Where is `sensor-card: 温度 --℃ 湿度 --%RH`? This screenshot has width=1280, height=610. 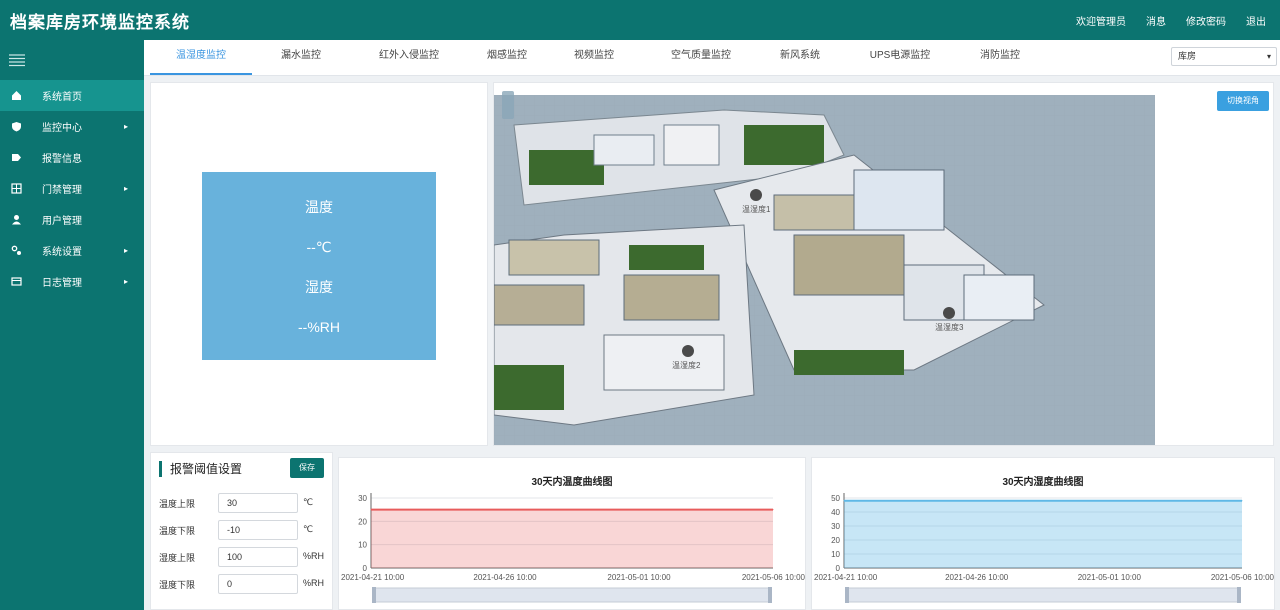
sensor-card: 温度 --℃ 湿度 --%RH is located at coordinates (319, 266).